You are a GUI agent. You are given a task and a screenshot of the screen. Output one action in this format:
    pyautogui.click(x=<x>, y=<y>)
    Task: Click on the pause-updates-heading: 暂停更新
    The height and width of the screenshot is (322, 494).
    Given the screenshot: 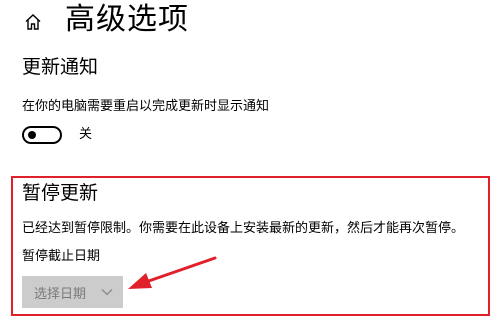 What is the action you would take?
    pyautogui.click(x=60, y=193)
    